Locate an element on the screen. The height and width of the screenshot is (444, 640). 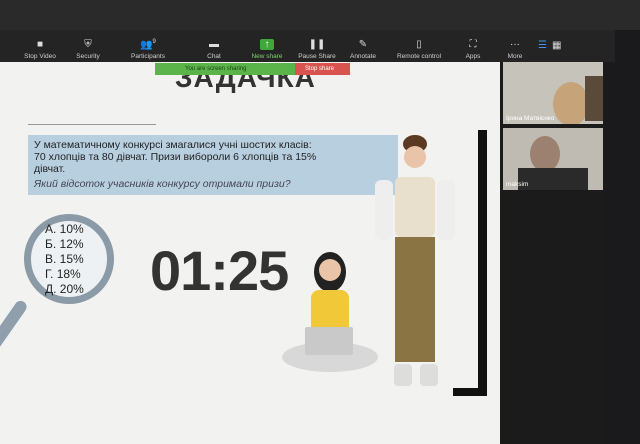
new-share-button: ↑ New share is located at coordinates (267, 49).